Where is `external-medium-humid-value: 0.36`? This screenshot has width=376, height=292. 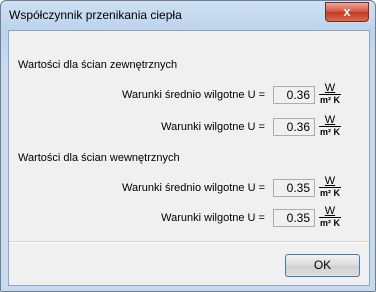
external-medium-humid-value: 0.36 is located at coordinates (294, 95).